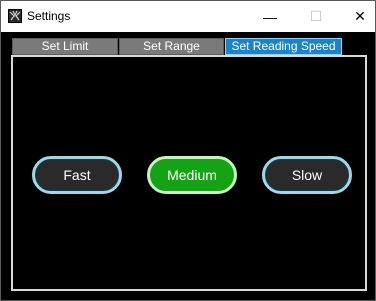  Describe the element at coordinates (77, 175) in the screenshot. I see `fast-button: Fast` at that location.